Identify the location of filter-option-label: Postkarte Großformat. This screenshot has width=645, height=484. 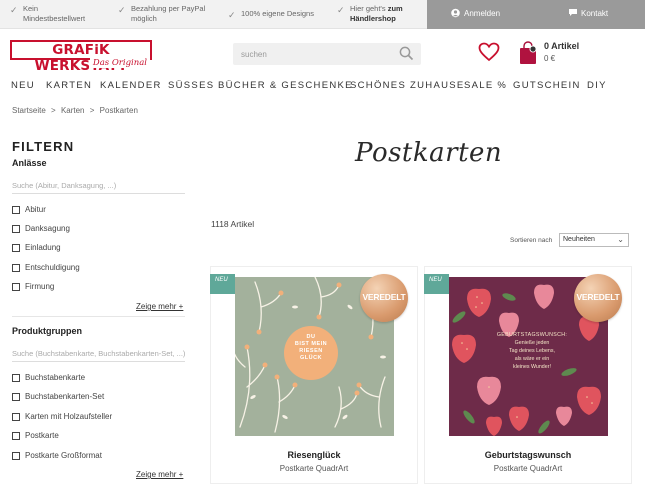
(63, 455).